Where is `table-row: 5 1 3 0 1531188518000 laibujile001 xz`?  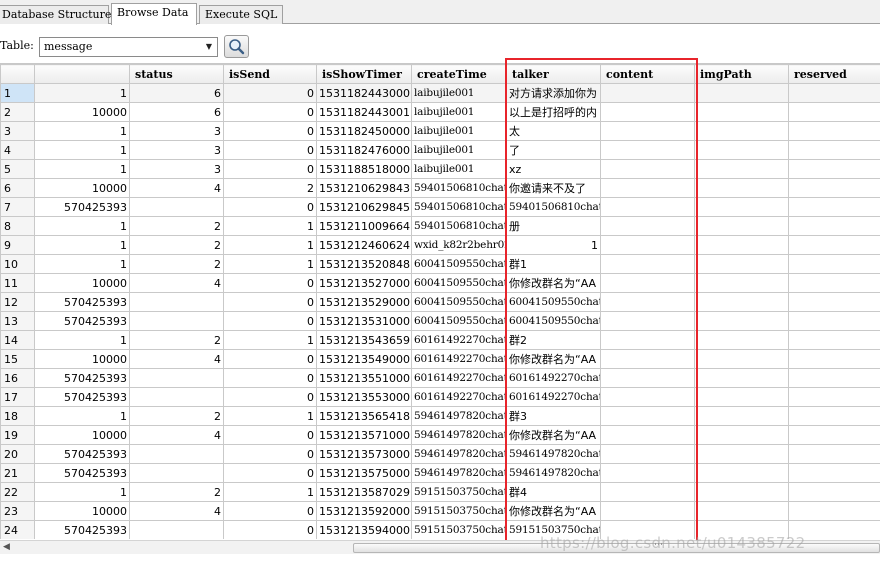
table-row: 5 1 3 0 1531188518000 laibujile001 xz is located at coordinates (440, 169).